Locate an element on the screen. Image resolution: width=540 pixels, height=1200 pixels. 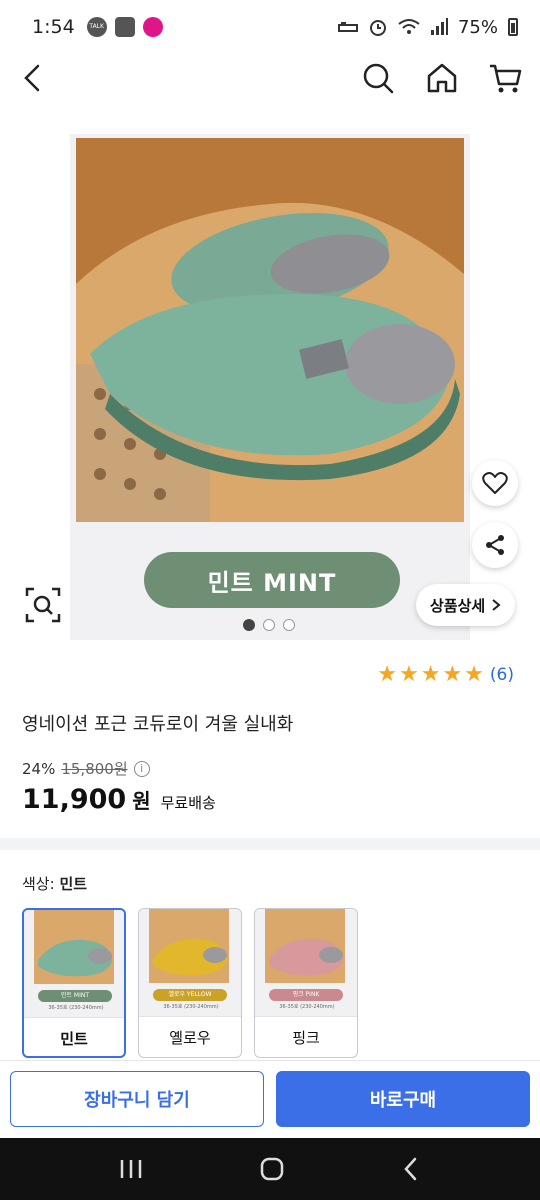
alarm-icon is located at coordinates (377, 28).